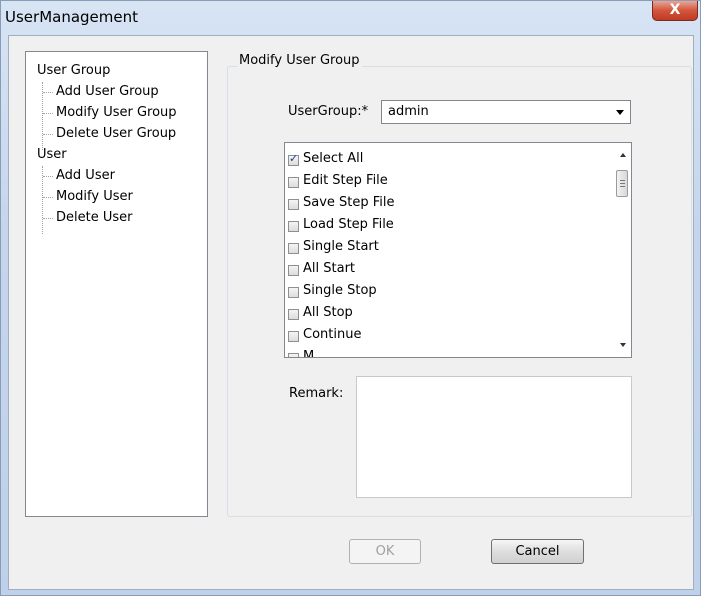 The image size is (701, 596). I want to click on usergroup-label: UserGroup:*, so click(328, 111).